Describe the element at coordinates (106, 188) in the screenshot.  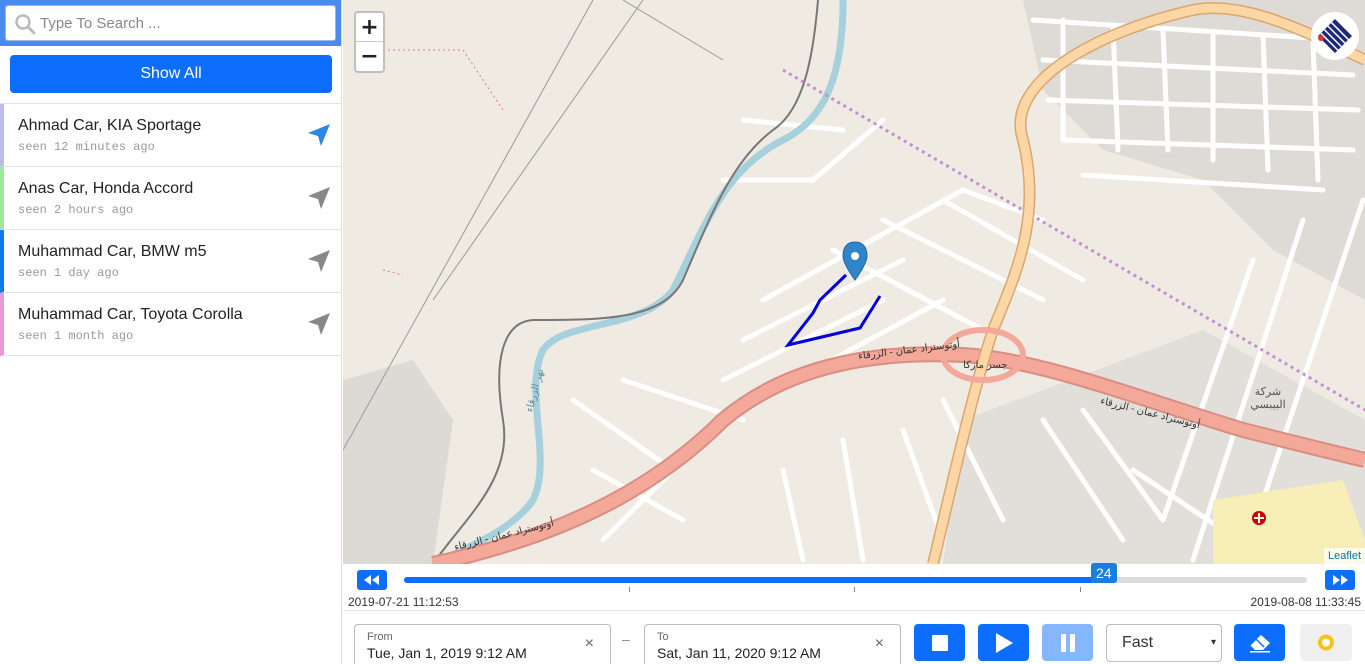
I see `vehicle-name: Anas Car, Honda Accord` at that location.